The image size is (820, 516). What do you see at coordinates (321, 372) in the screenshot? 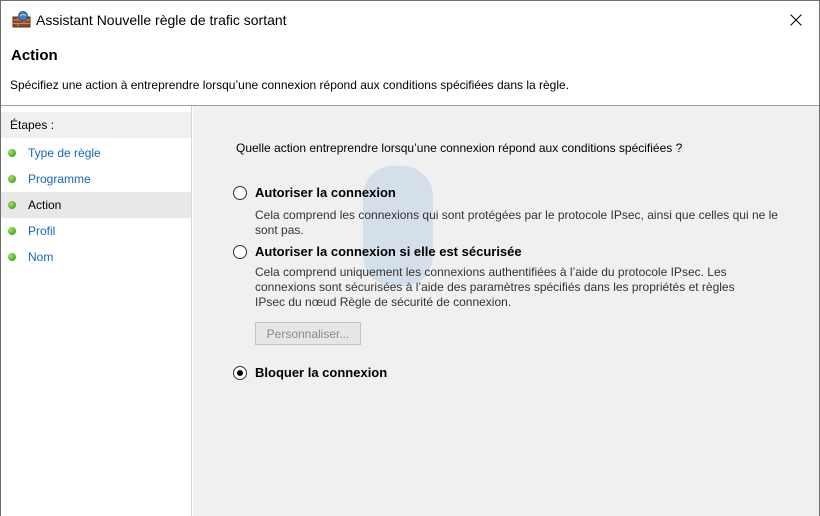
I see `block-connection-label: Bloquer la connexion` at bounding box center [321, 372].